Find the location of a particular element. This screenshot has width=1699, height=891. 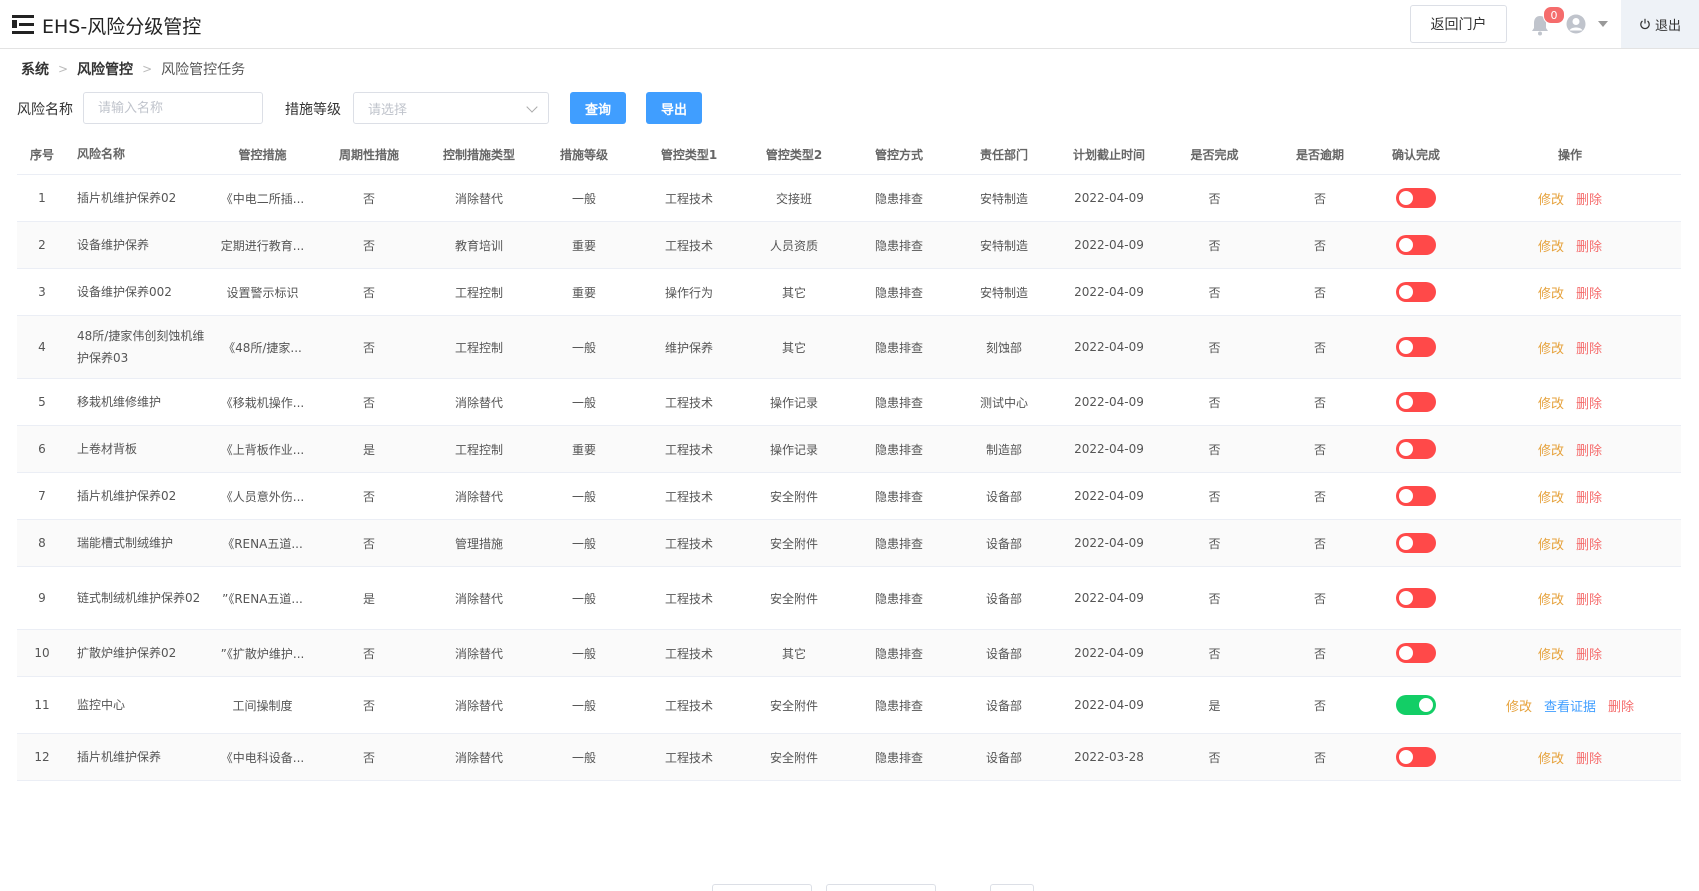

logout-button: 退出 is located at coordinates (1660, 24).